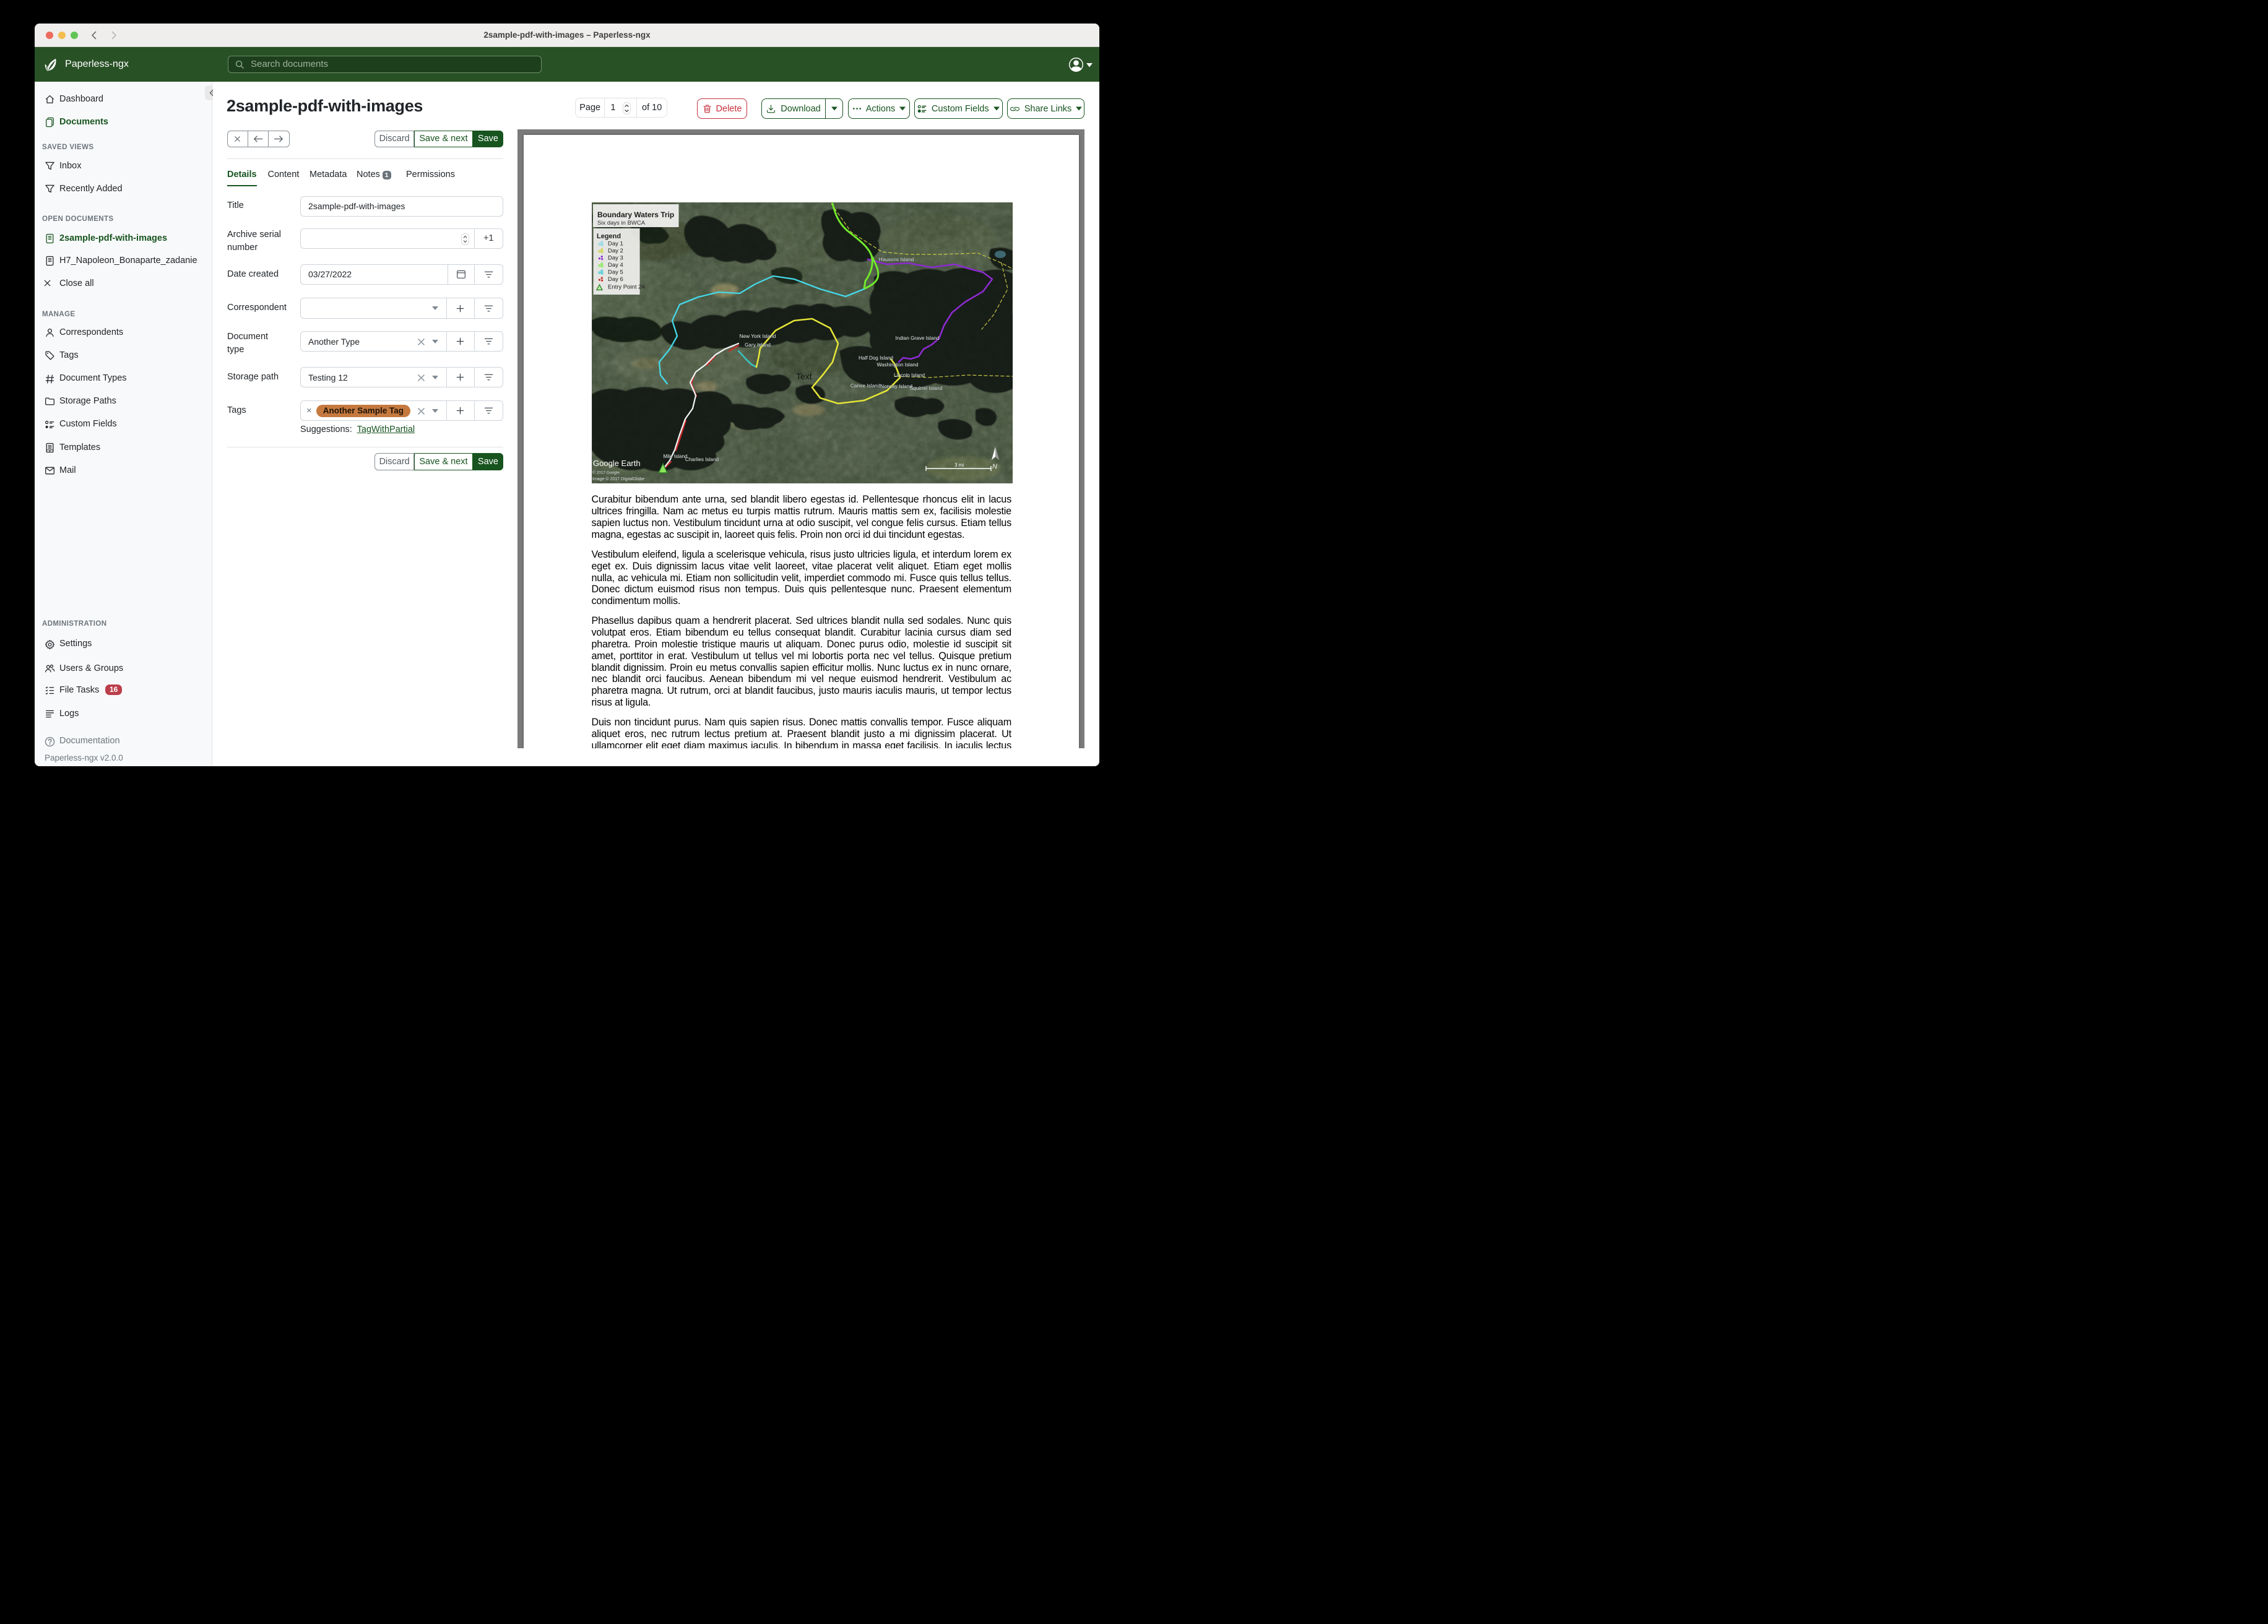 Image resolution: width=2268 pixels, height=1624 pixels. I want to click on svg-text: Gary Island, so click(758, 345).